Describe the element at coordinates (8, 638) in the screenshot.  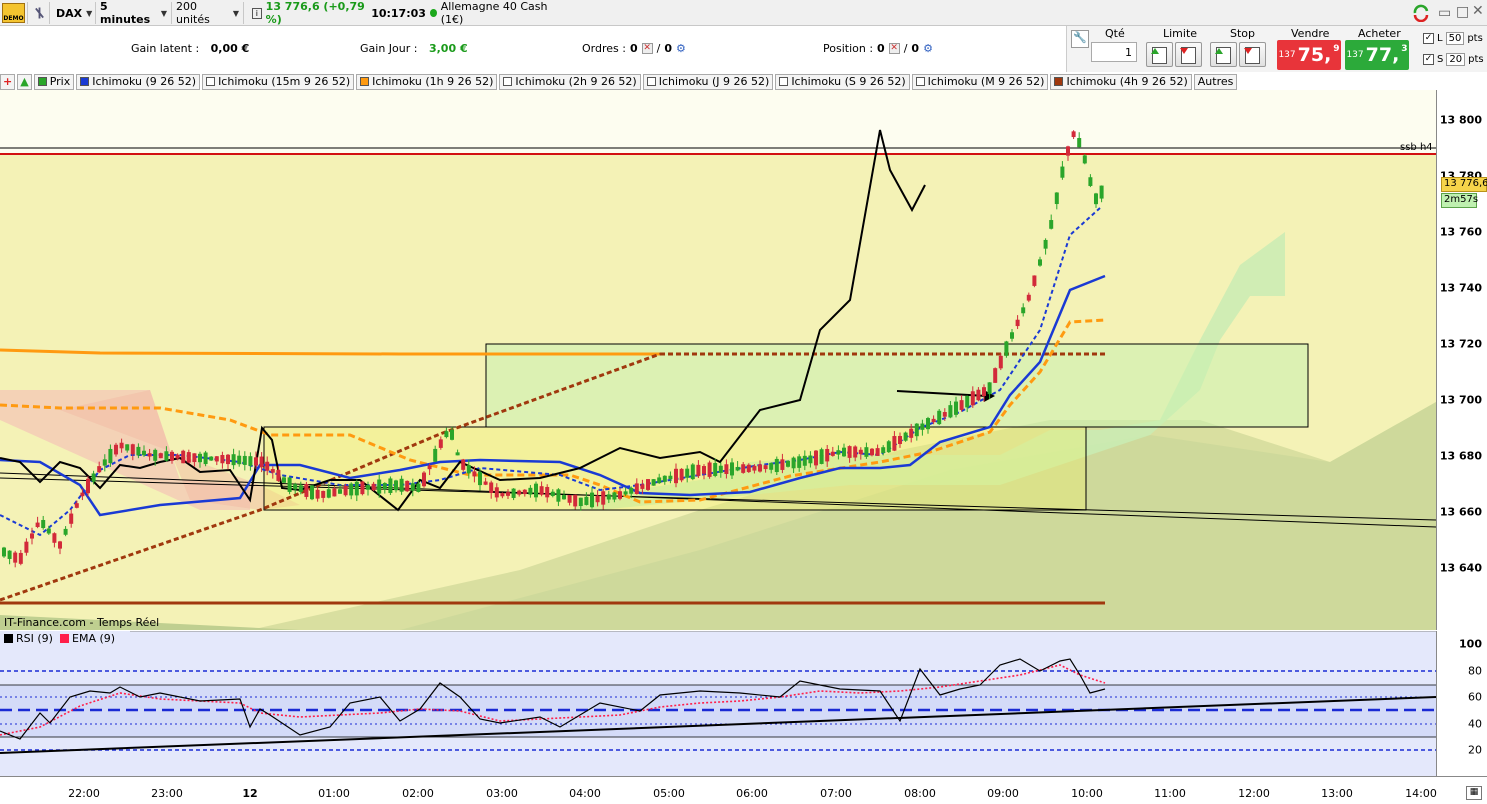
I see `rsi-legend-swatch` at that location.